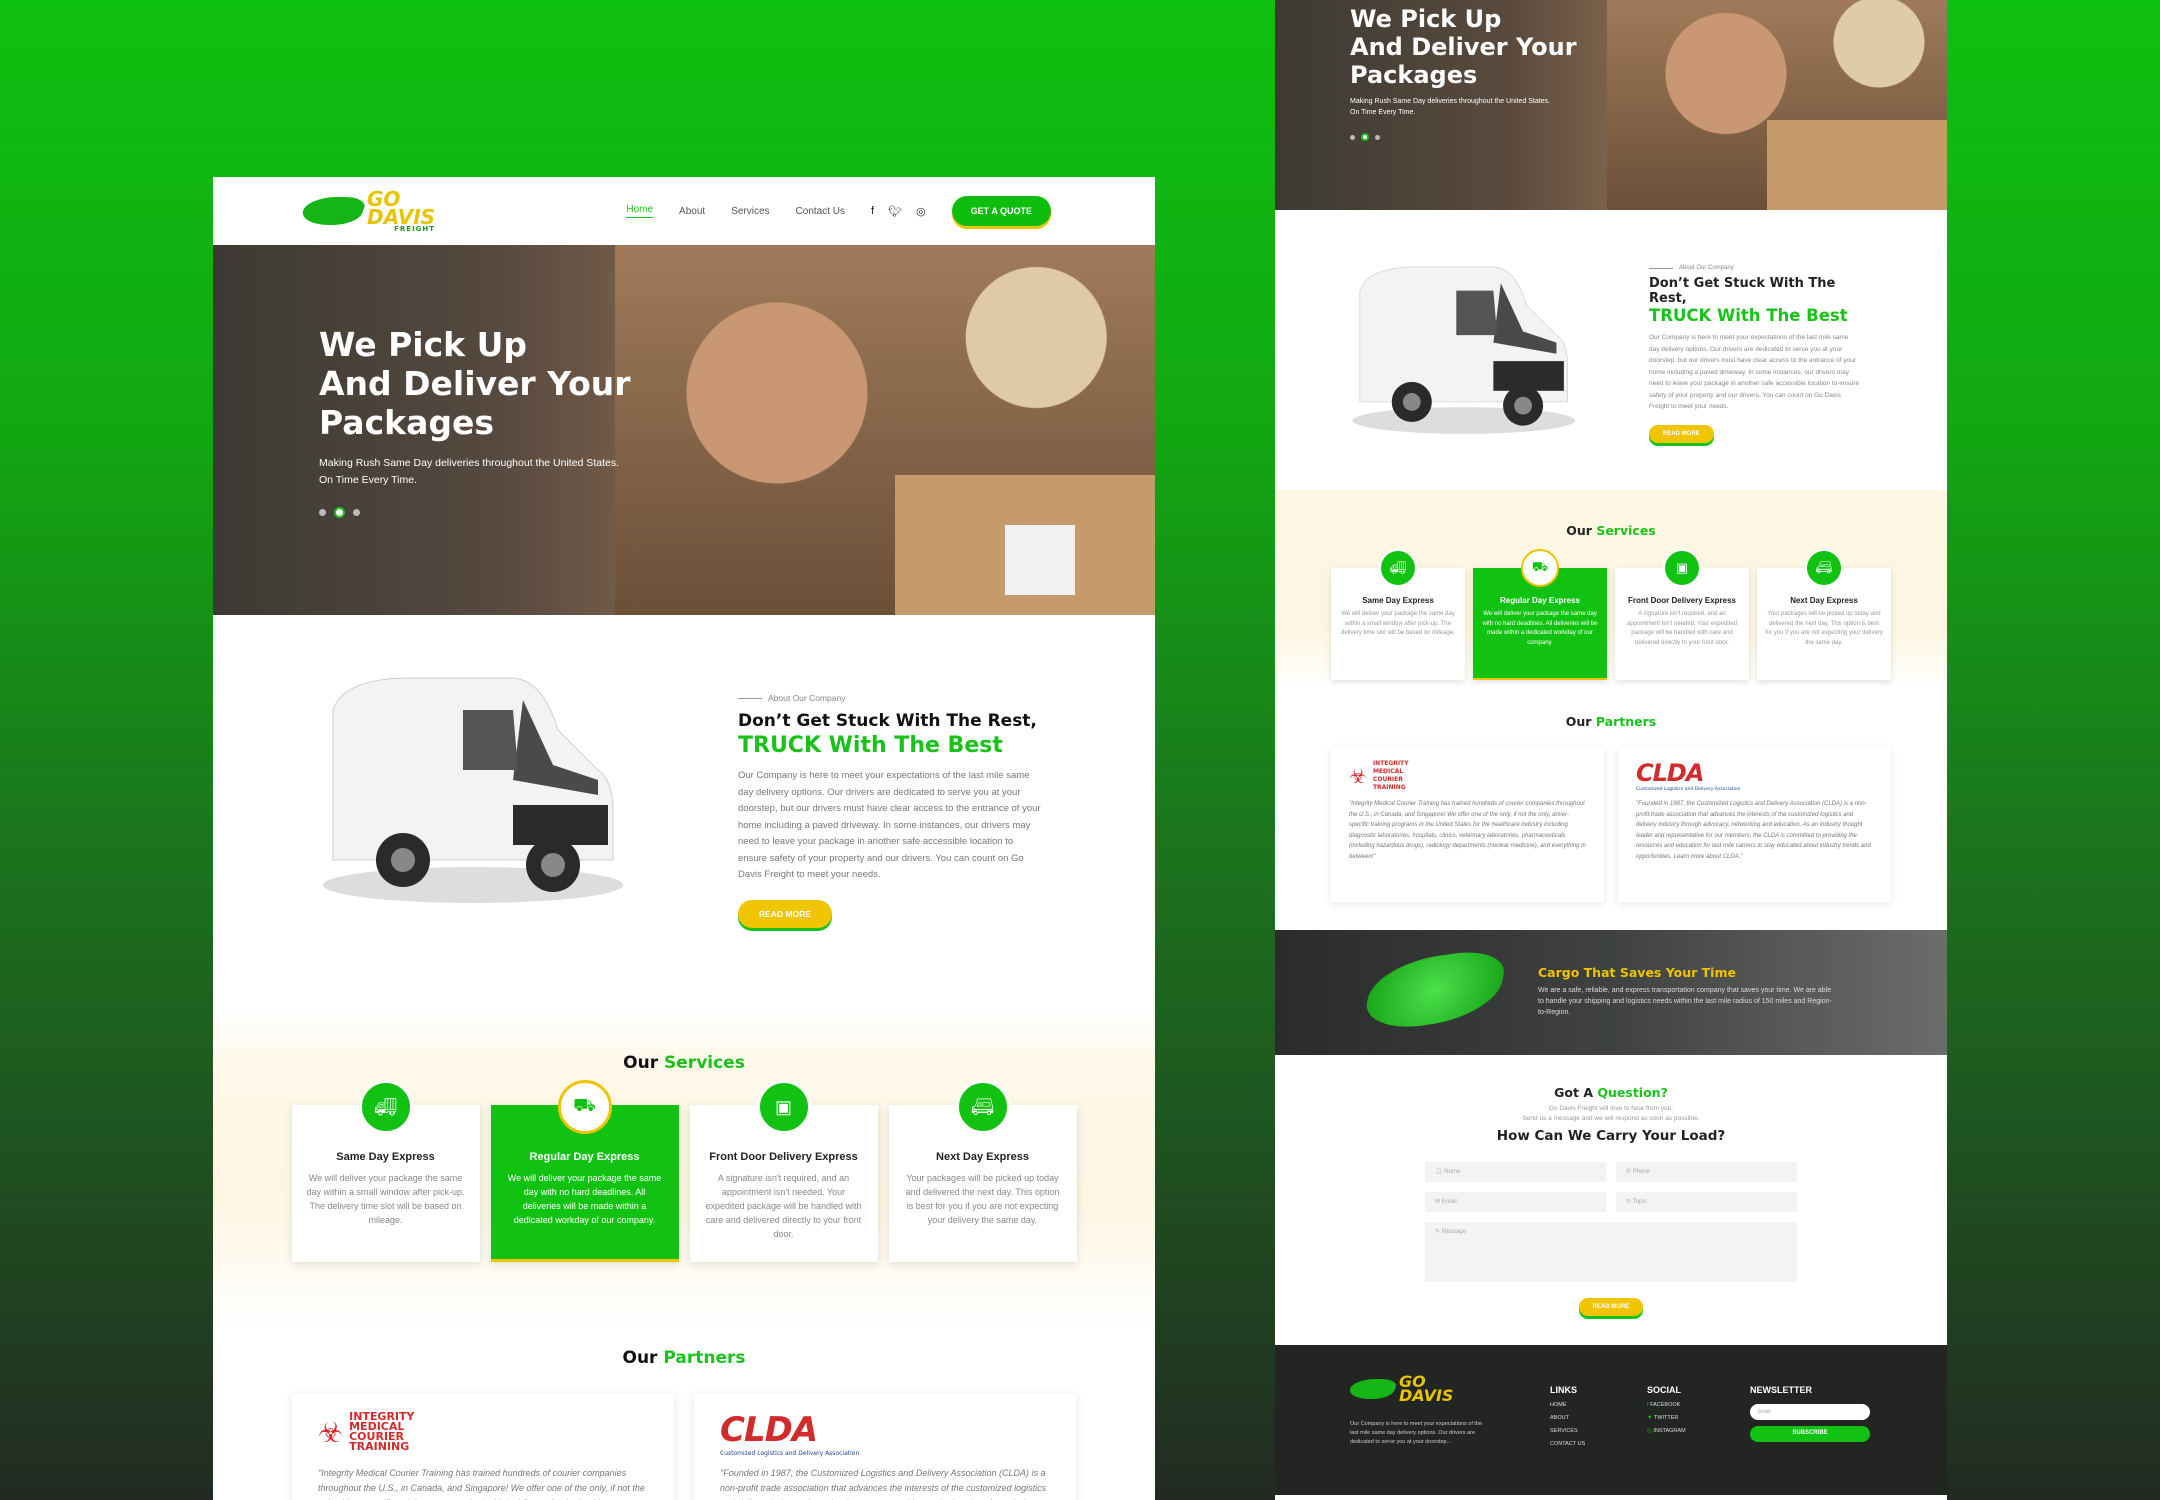 This screenshot has height=1500, width=2160. I want to click on footer-twitter: ▼ TWITTER, so click(1666, 1418).